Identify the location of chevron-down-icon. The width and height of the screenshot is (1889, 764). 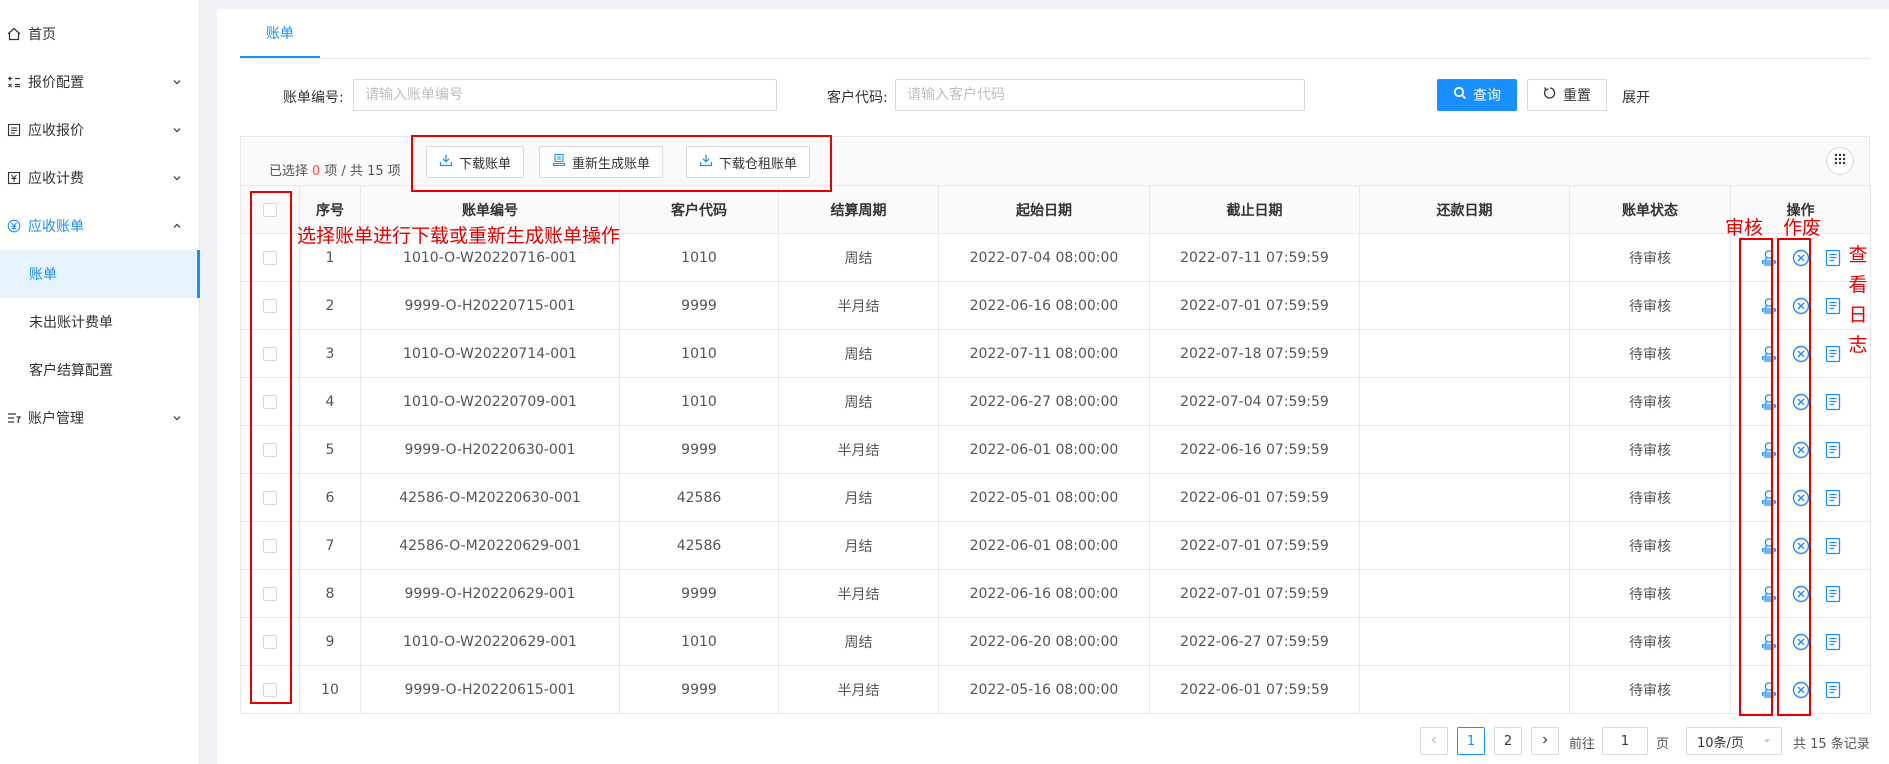
(177, 179).